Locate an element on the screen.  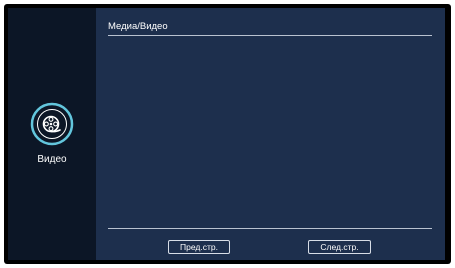
header-divider is located at coordinates (270, 35).